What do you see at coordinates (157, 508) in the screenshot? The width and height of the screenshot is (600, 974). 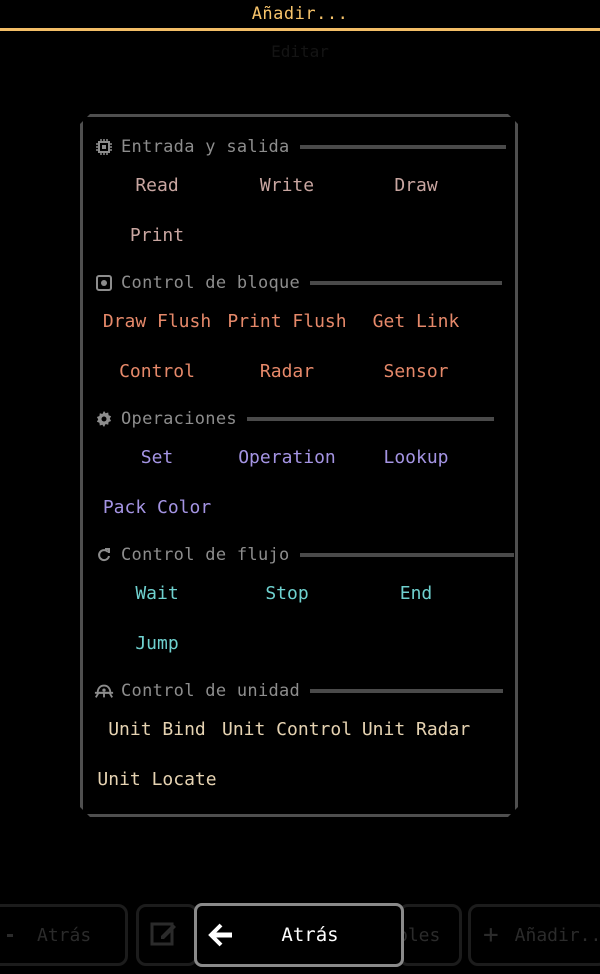 I see `item-pack-color: Pack Color` at bounding box center [157, 508].